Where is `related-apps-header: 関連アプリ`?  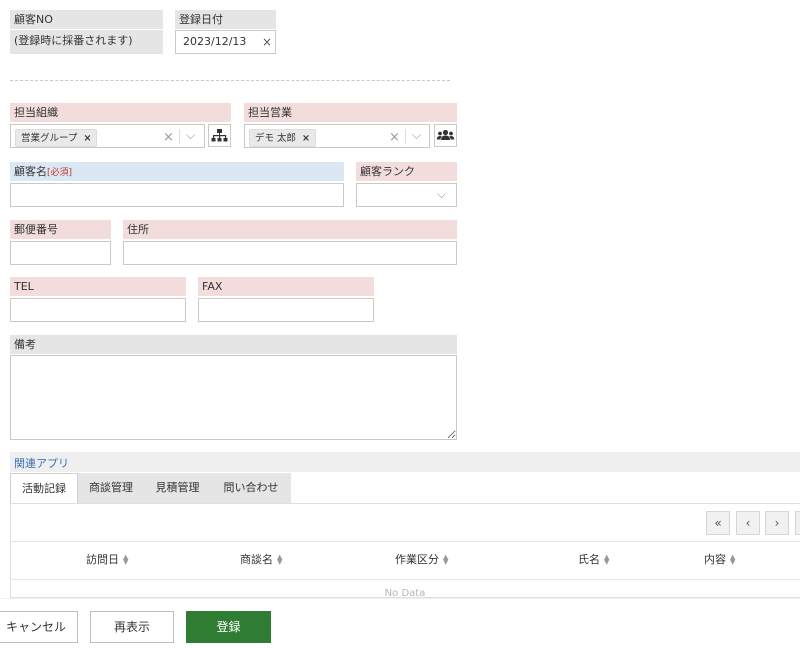
related-apps-header: 関連アプリ is located at coordinates (405, 462).